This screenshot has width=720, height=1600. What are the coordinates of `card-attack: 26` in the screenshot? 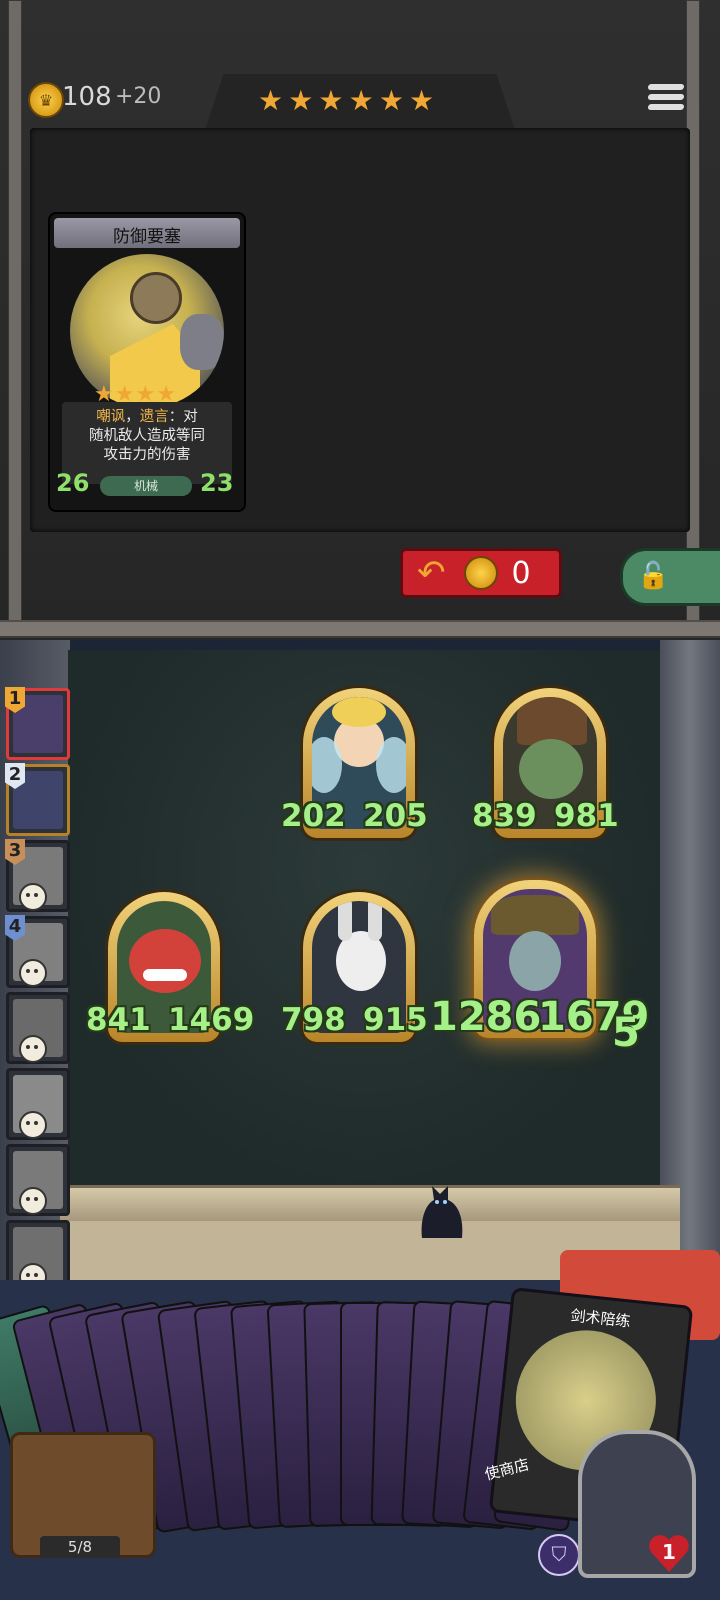 It's located at (73, 483).